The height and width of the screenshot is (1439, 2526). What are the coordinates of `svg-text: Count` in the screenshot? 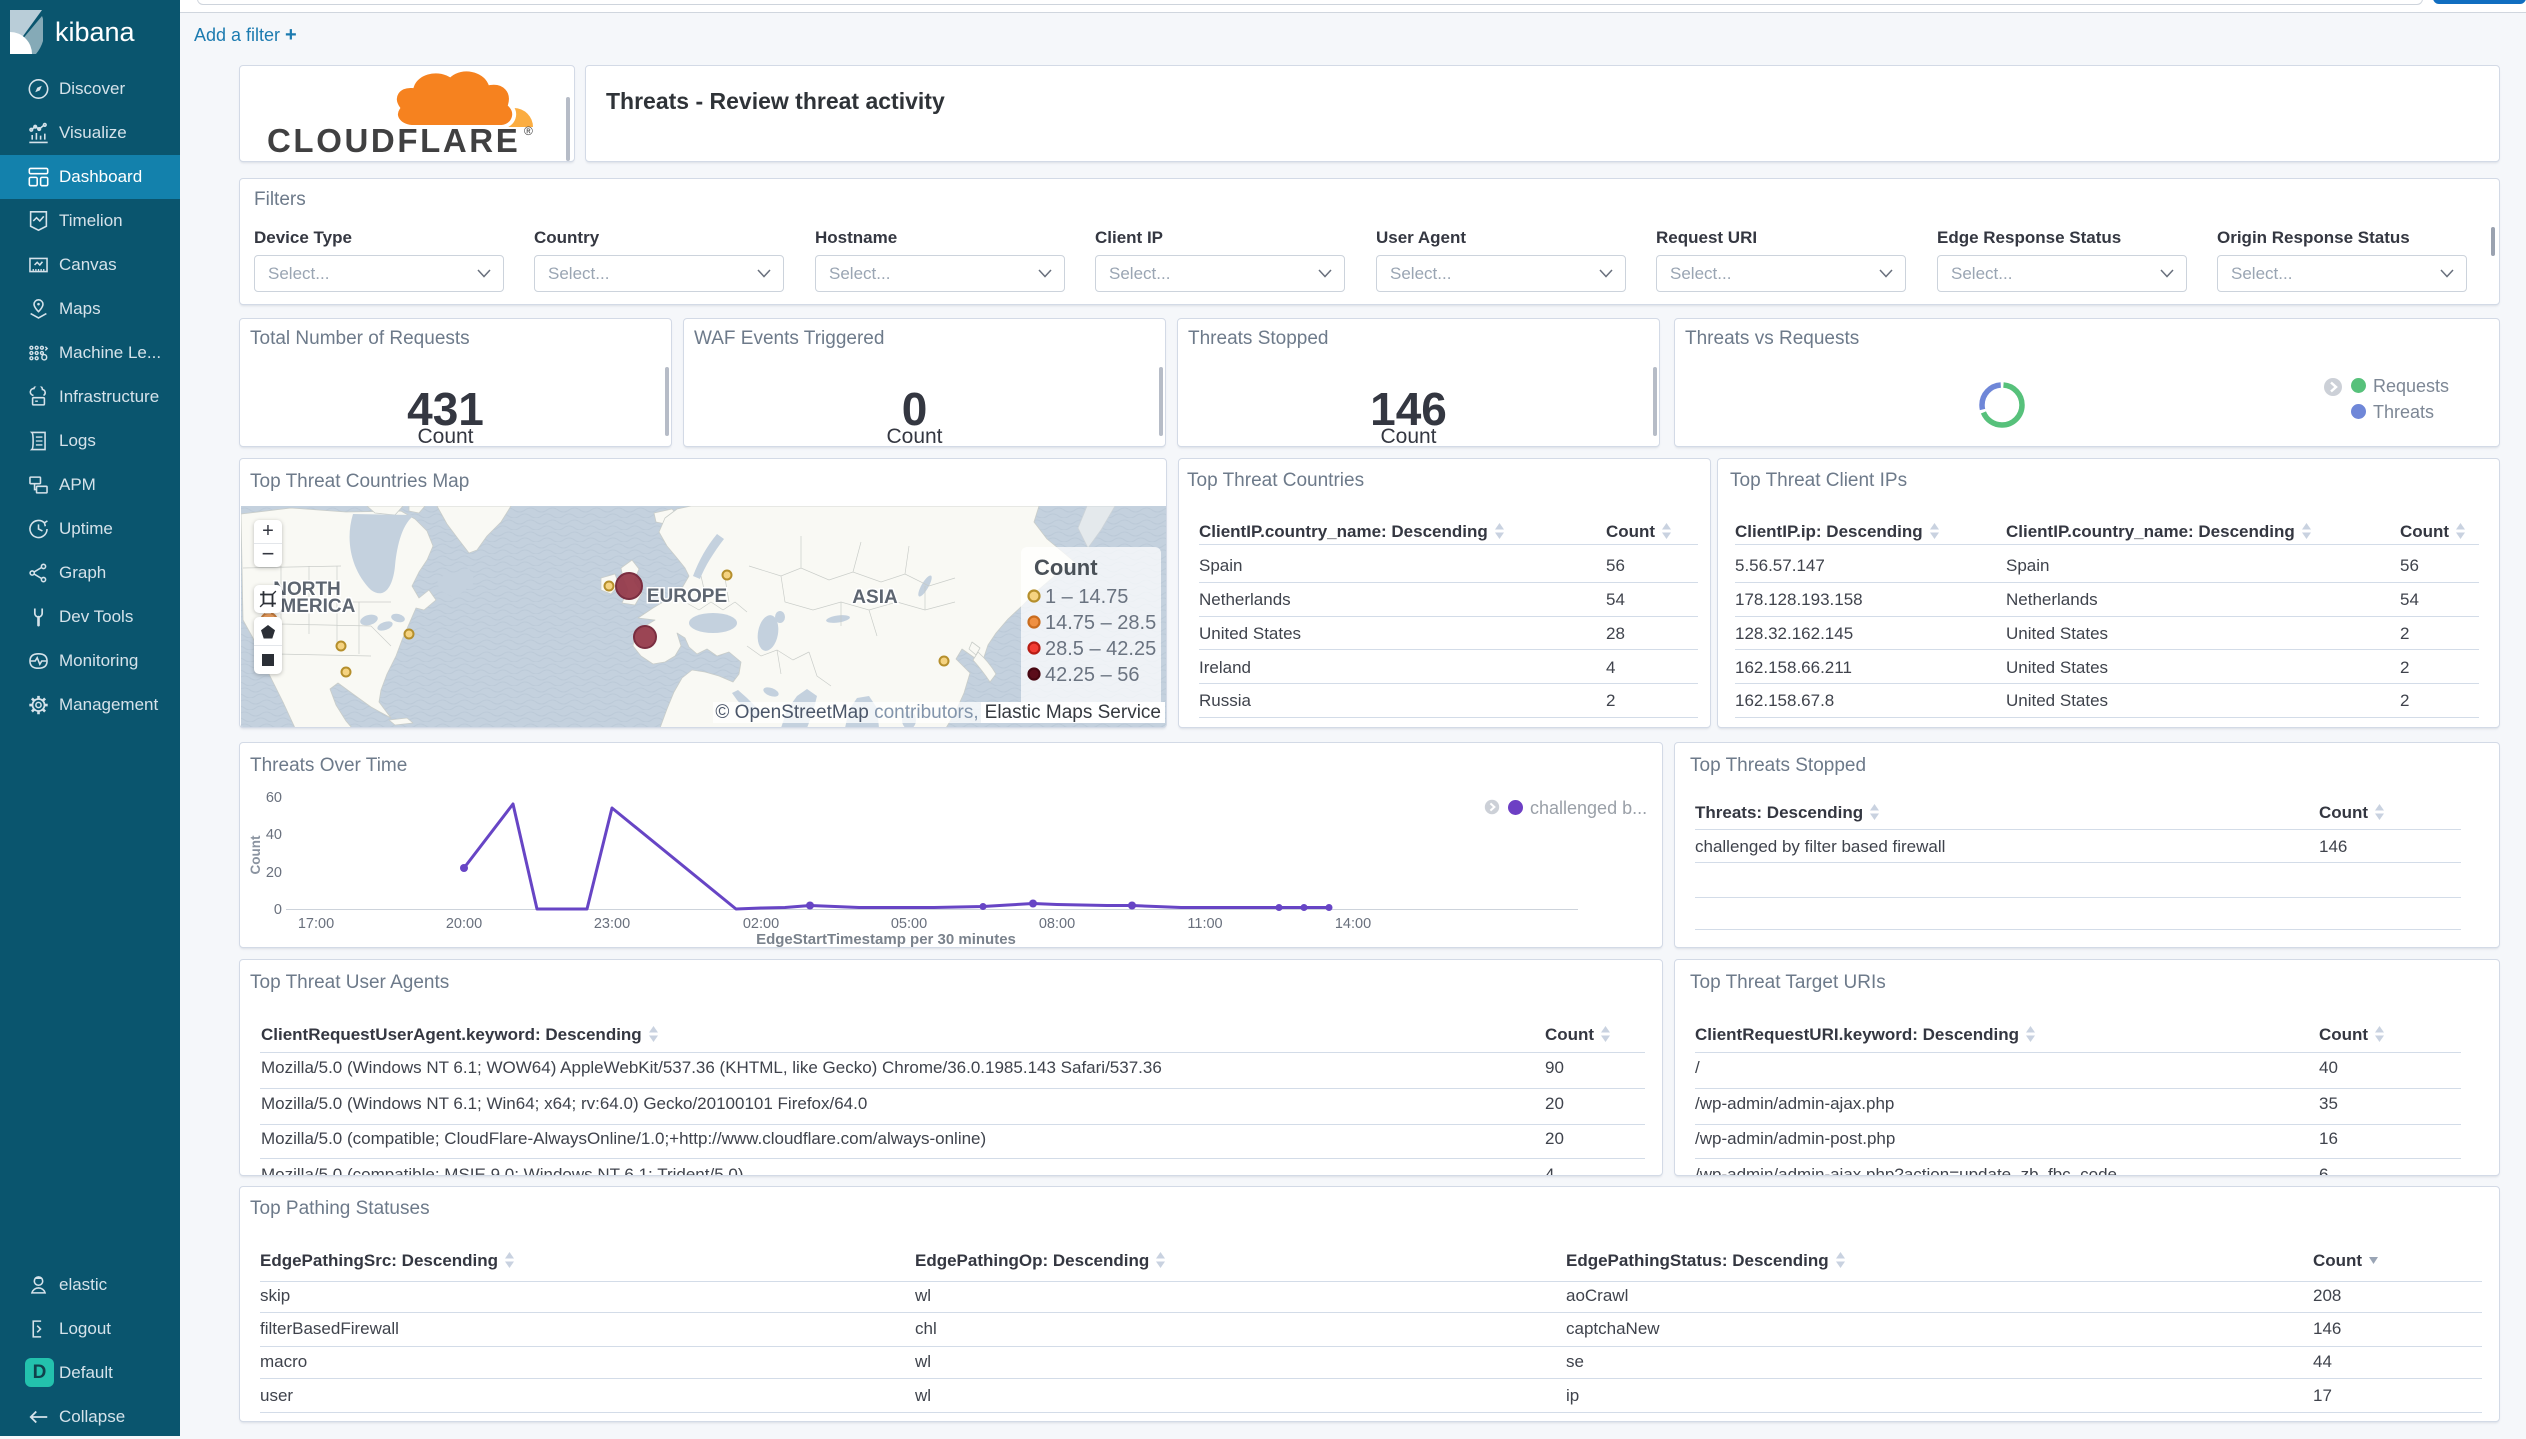 It's located at (255, 854).